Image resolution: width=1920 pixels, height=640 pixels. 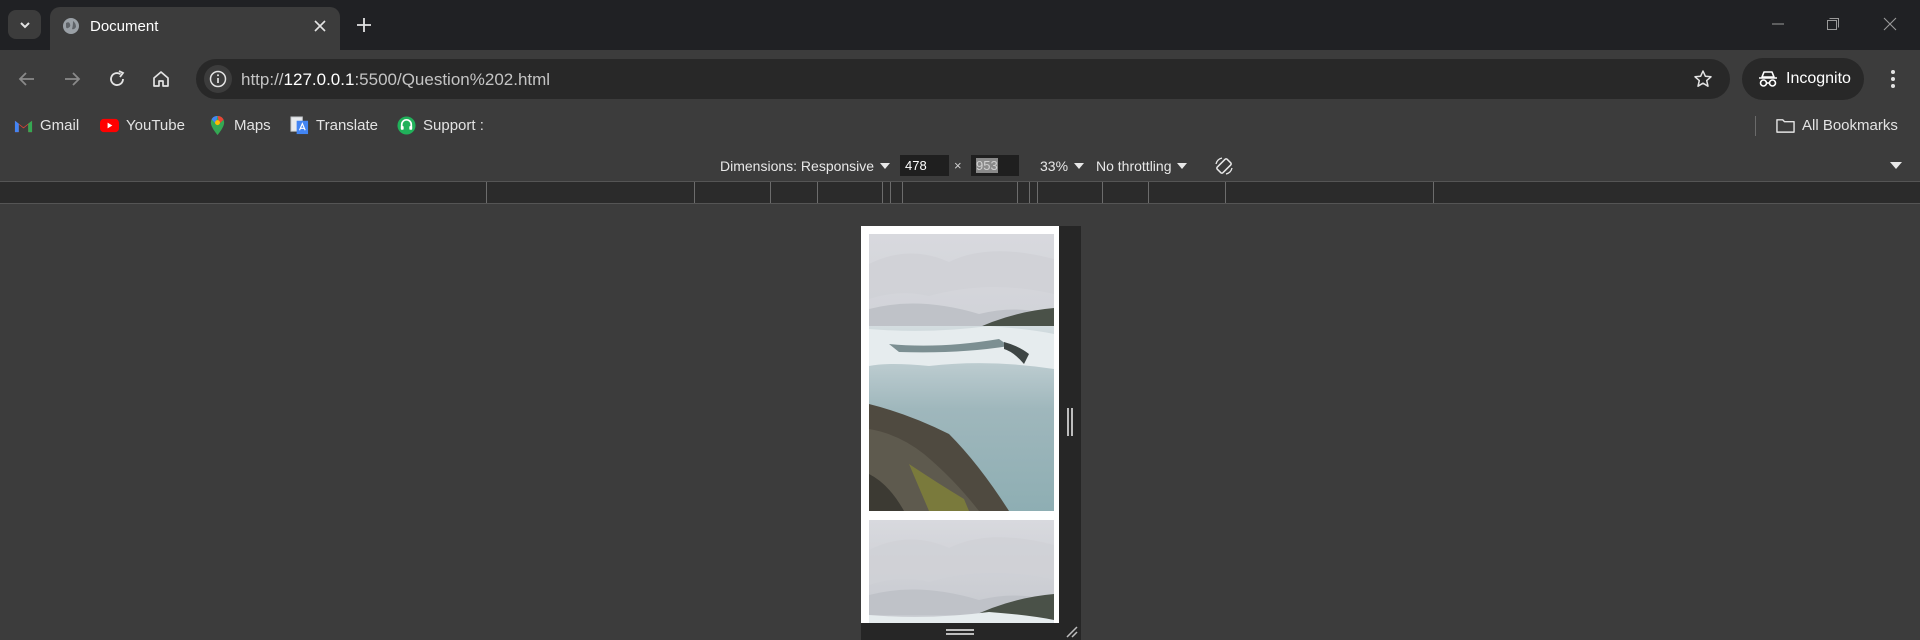 I want to click on bookmark-translate: Translate, so click(x=334, y=125).